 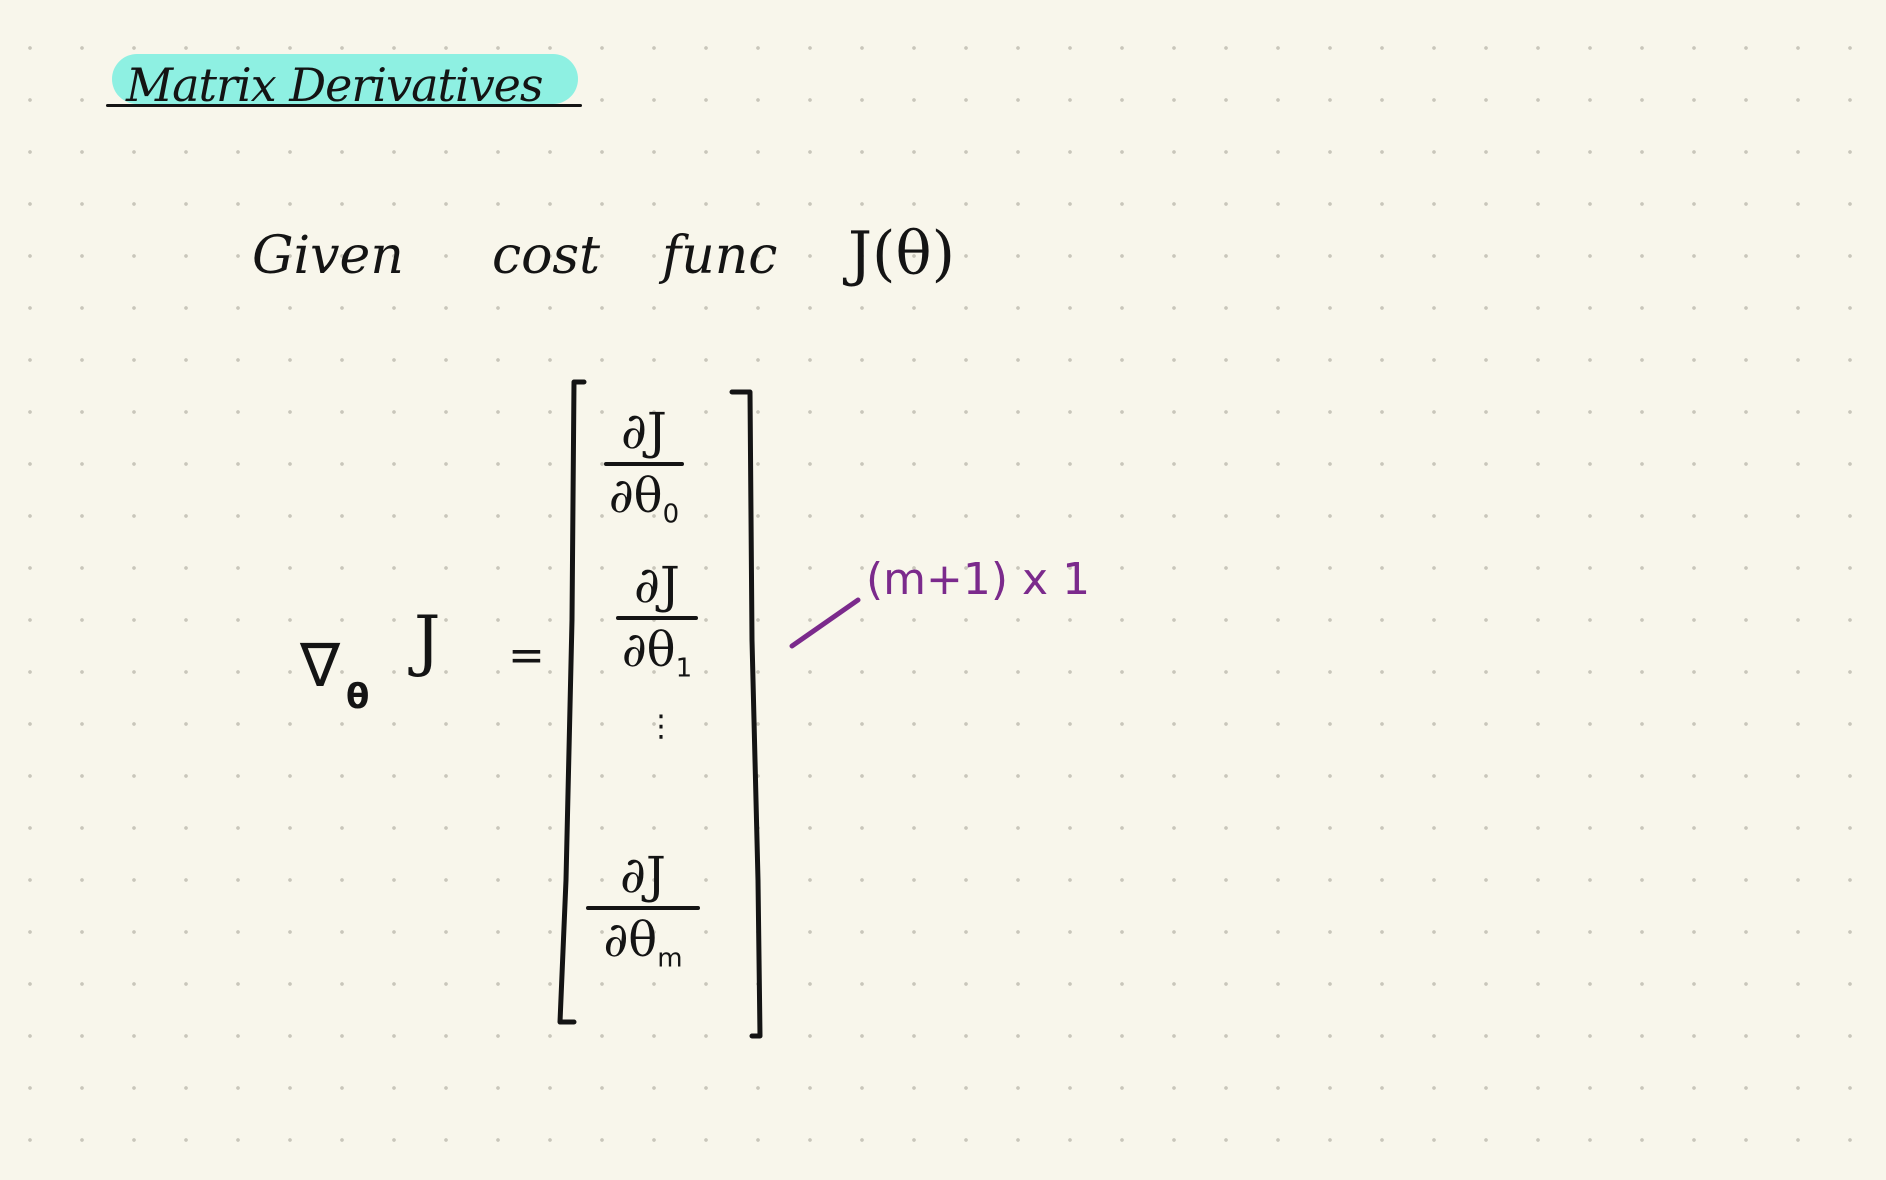 What do you see at coordinates (657, 585) in the screenshot?
I see `entry-1-numerator: ∂J` at bounding box center [657, 585].